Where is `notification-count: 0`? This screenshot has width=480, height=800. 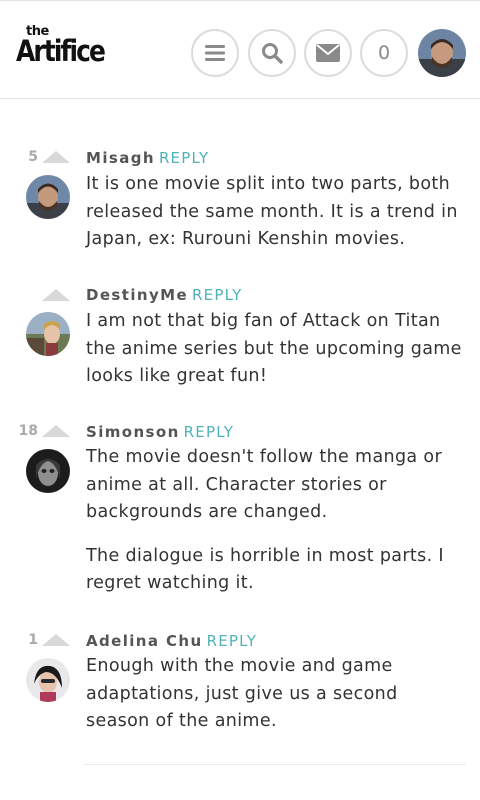
notification-count: 0 is located at coordinates (384, 53).